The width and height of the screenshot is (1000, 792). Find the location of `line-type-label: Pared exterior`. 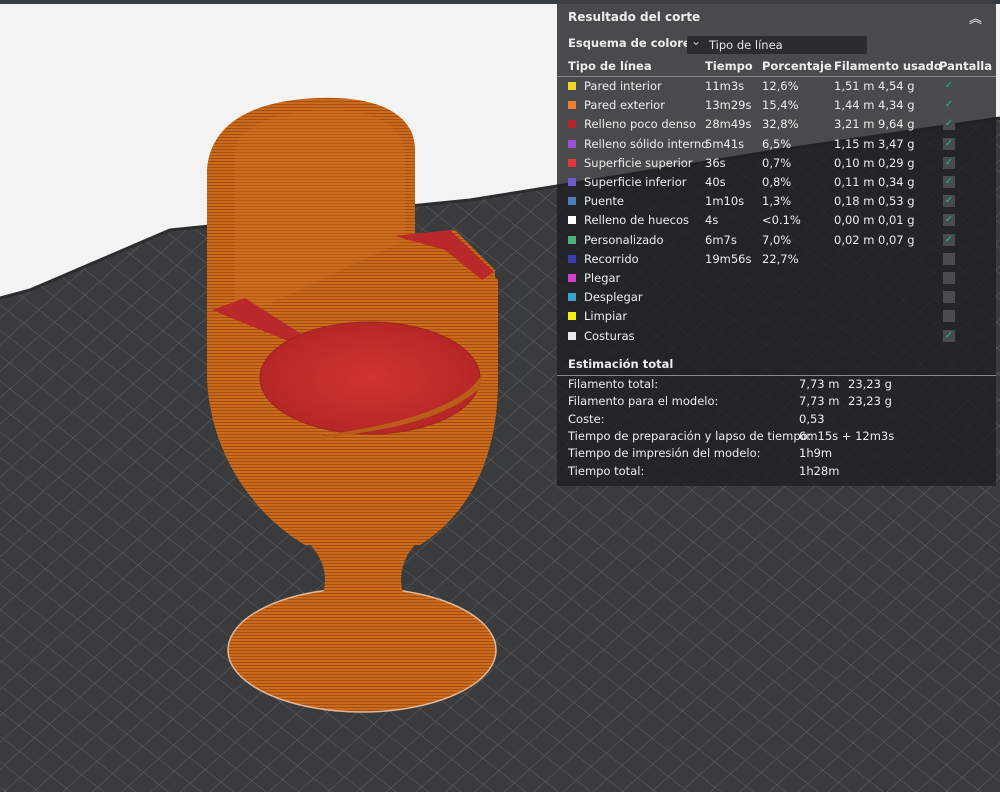

line-type-label: Pared exterior is located at coordinates (624, 105).